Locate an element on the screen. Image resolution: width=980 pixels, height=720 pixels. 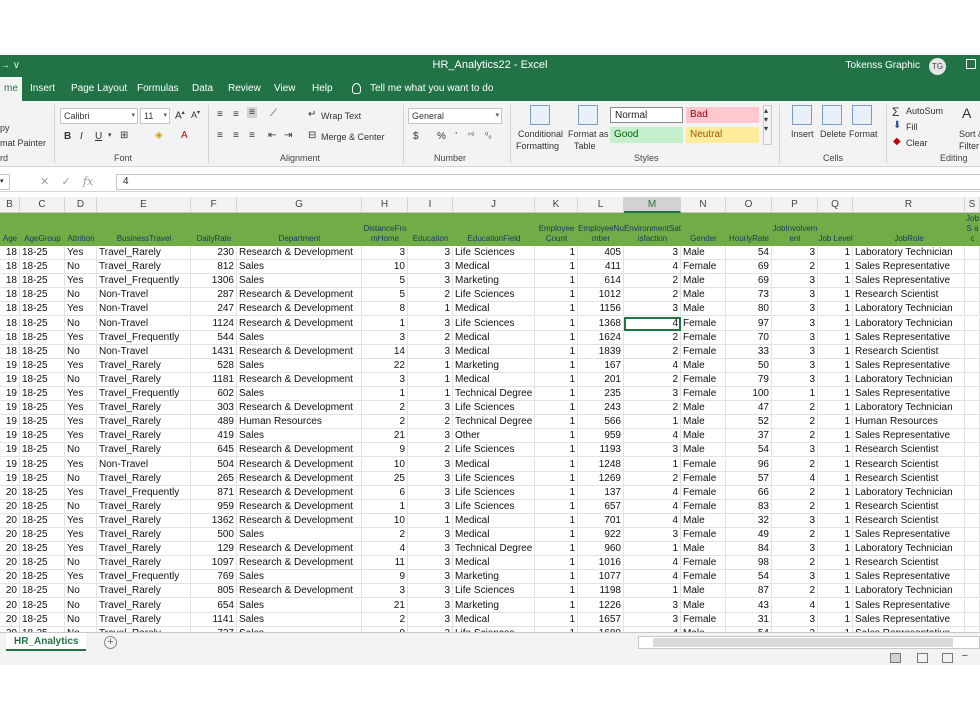
style-good: Good is located at coordinates (646, 135).